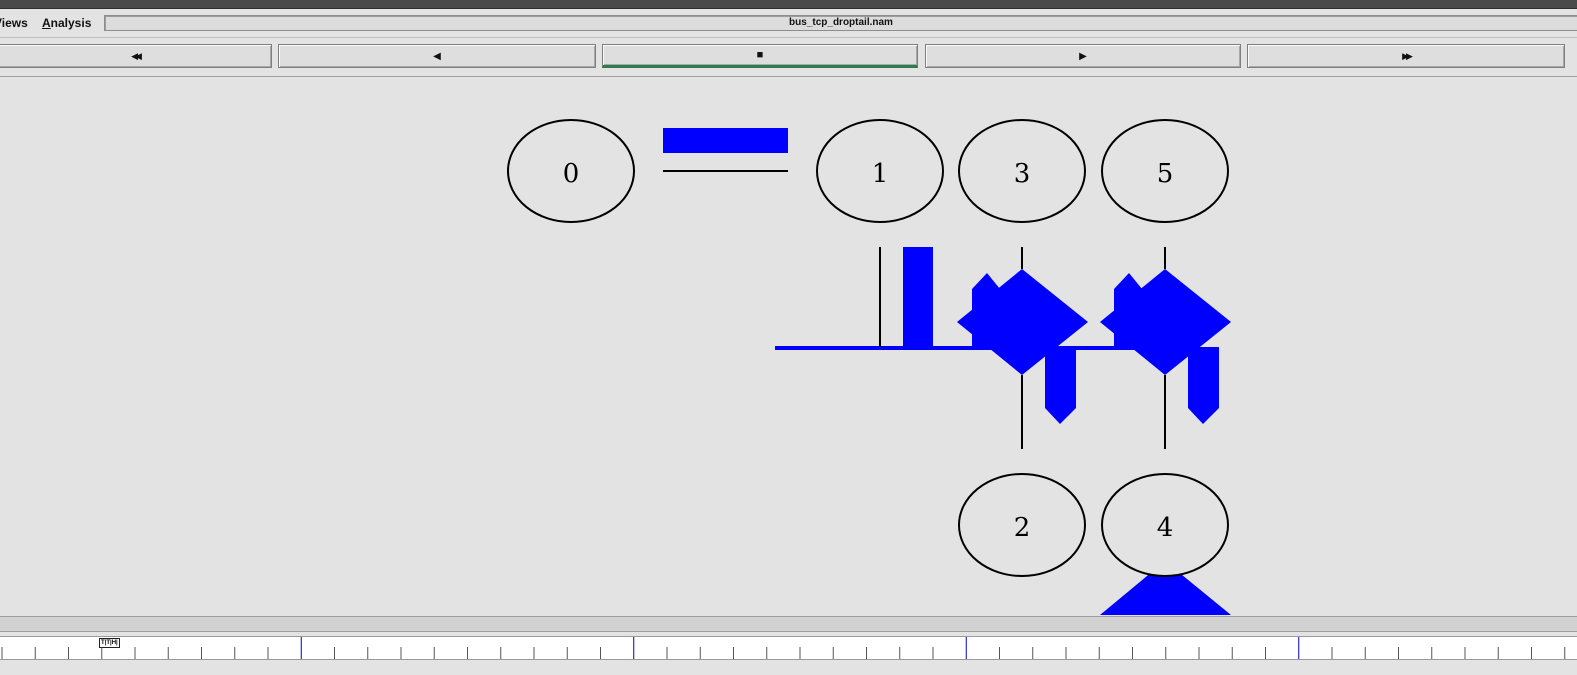 This screenshot has width=1577, height=675. I want to click on node-4-label: 4, so click(1165, 528).